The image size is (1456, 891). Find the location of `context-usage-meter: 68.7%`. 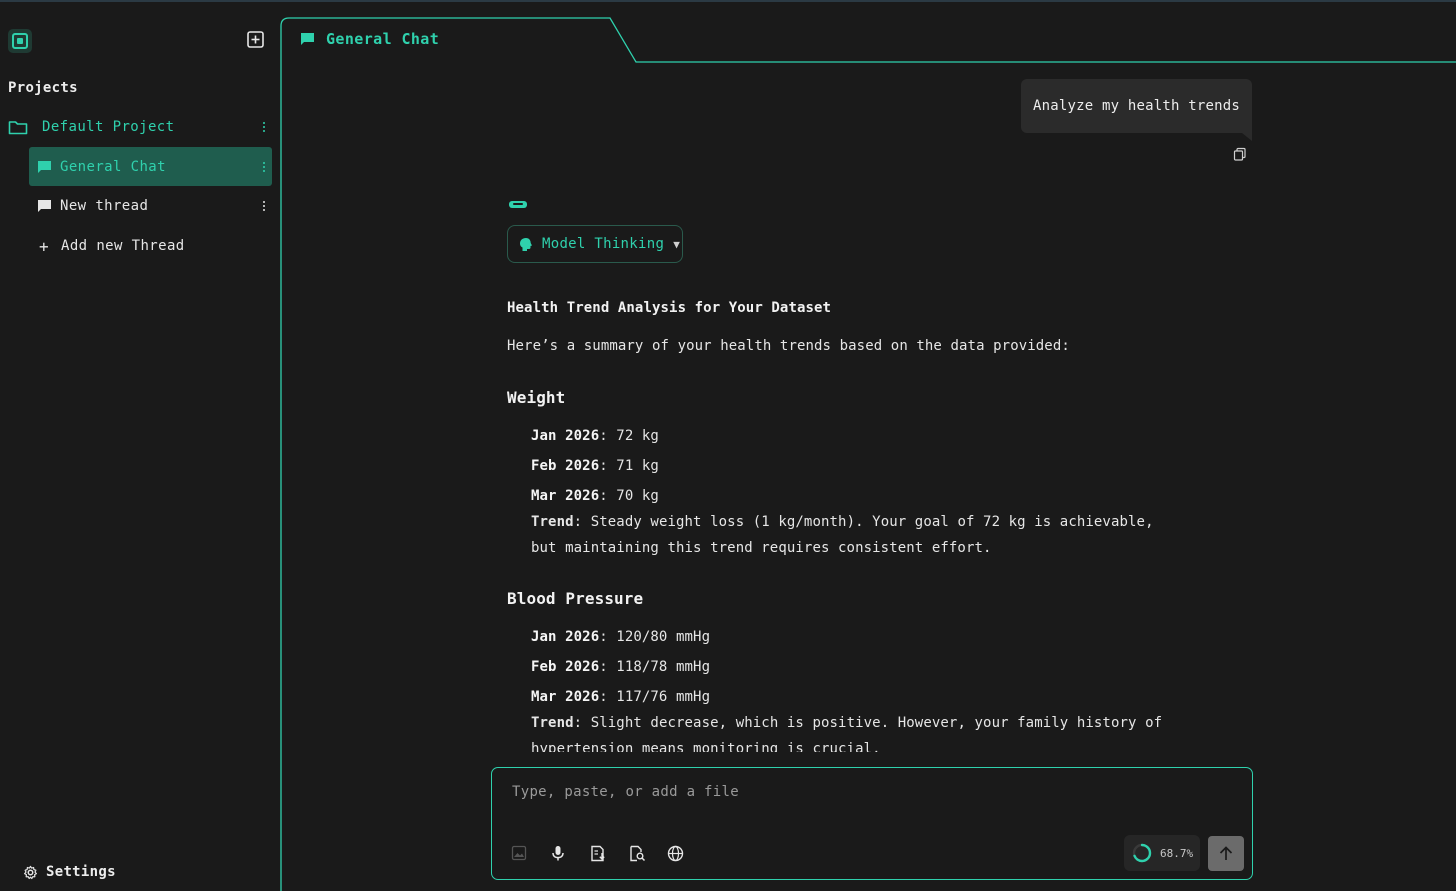

context-usage-meter: 68.7% is located at coordinates (1162, 853).